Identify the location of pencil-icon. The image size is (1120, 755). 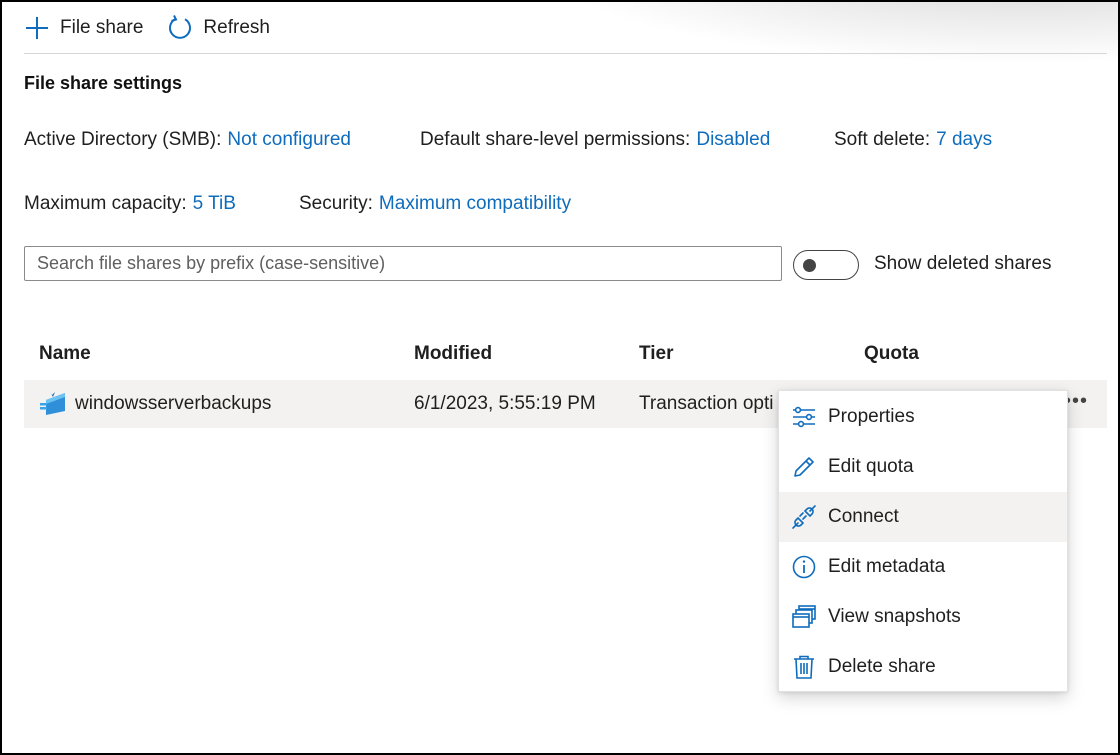
(804, 467).